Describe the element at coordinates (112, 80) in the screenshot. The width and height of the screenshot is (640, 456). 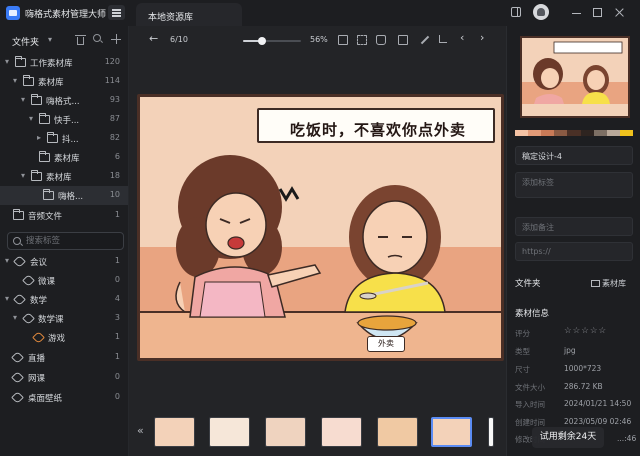
I see `folder-count: 114` at that location.